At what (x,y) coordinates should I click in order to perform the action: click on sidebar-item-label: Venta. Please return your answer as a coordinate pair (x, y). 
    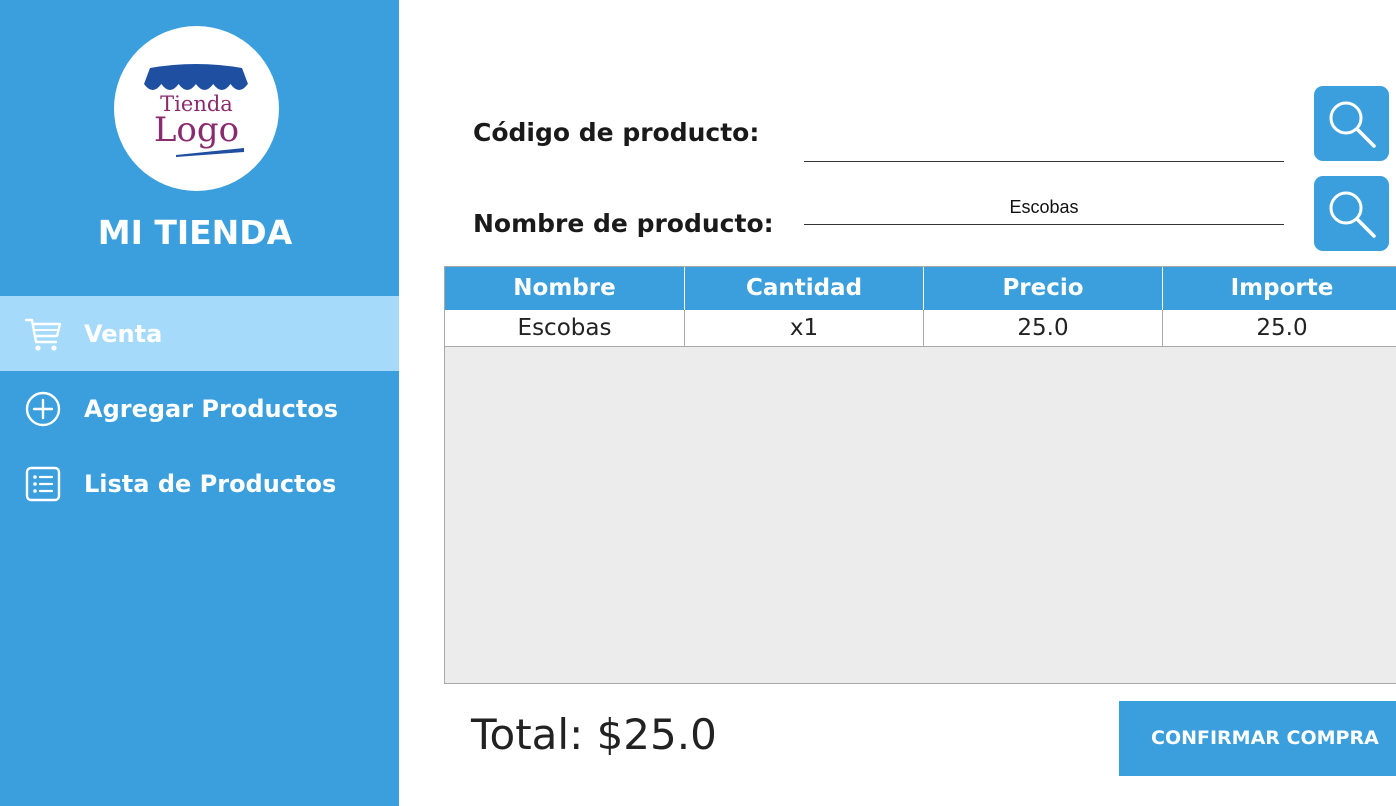
    Looking at the image, I should click on (123, 334).